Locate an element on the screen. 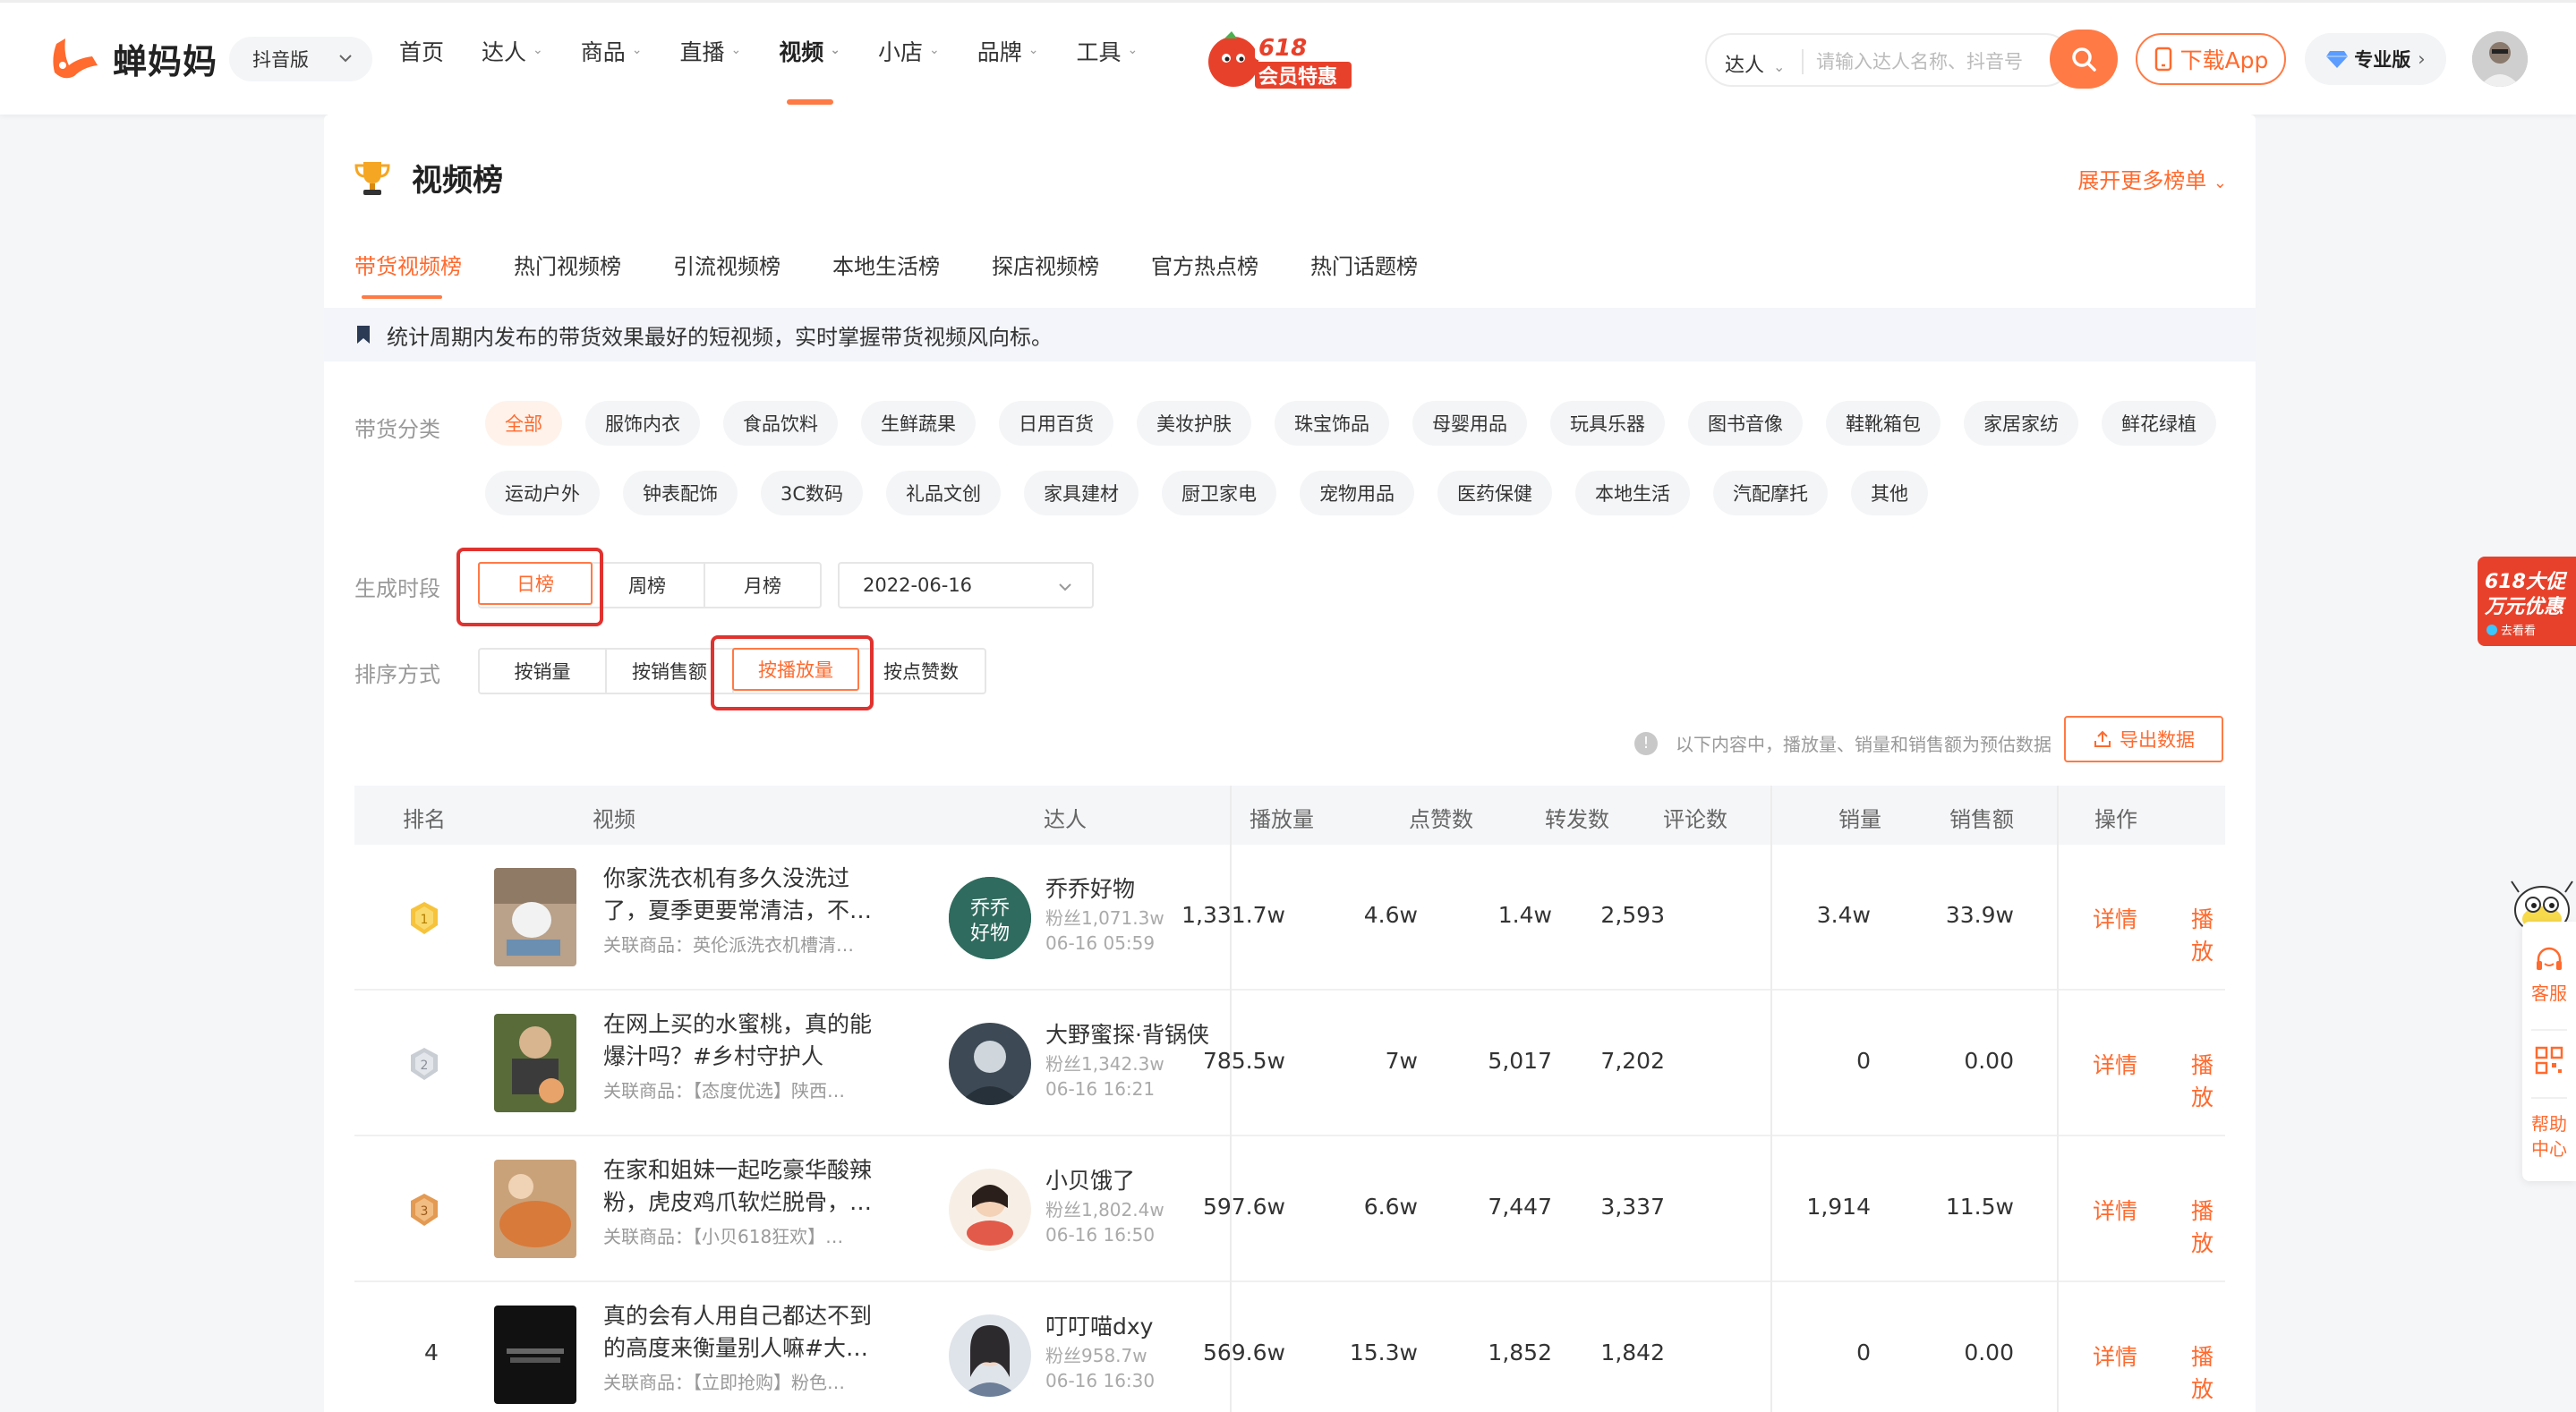  promo-618-badge: 618 会员特惠 is located at coordinates (1280, 60).